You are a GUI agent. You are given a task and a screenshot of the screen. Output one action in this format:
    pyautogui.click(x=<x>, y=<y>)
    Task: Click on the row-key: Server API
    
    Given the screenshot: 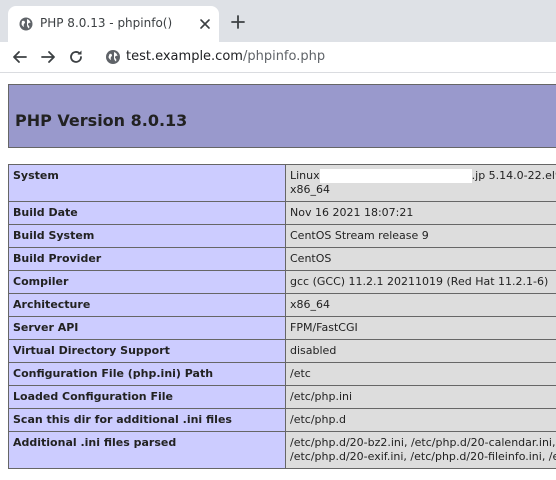 What is the action you would take?
    pyautogui.click(x=147, y=328)
    